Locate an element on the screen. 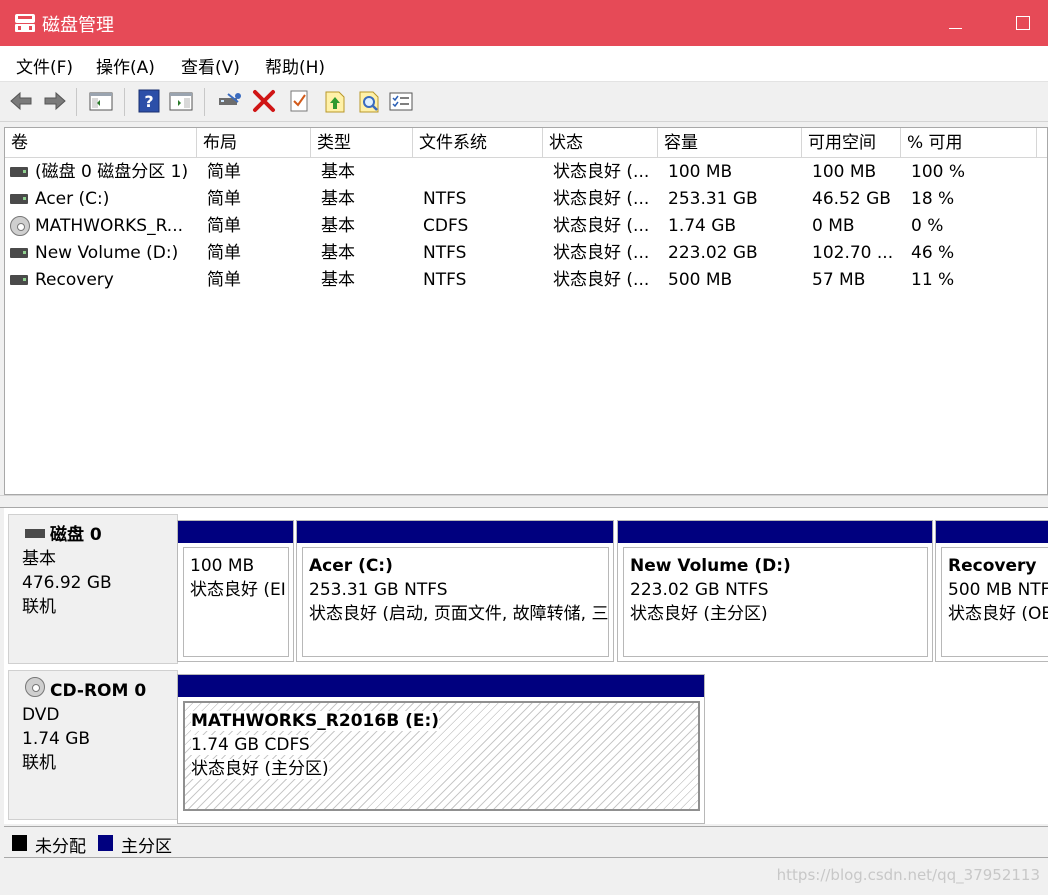  unallocated-swatch is located at coordinates (19, 843).